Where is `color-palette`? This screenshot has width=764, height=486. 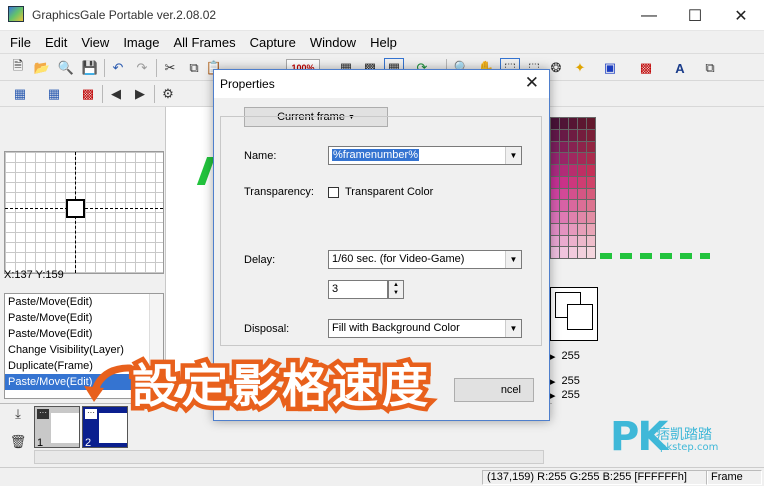
color-palette is located at coordinates (573, 188).